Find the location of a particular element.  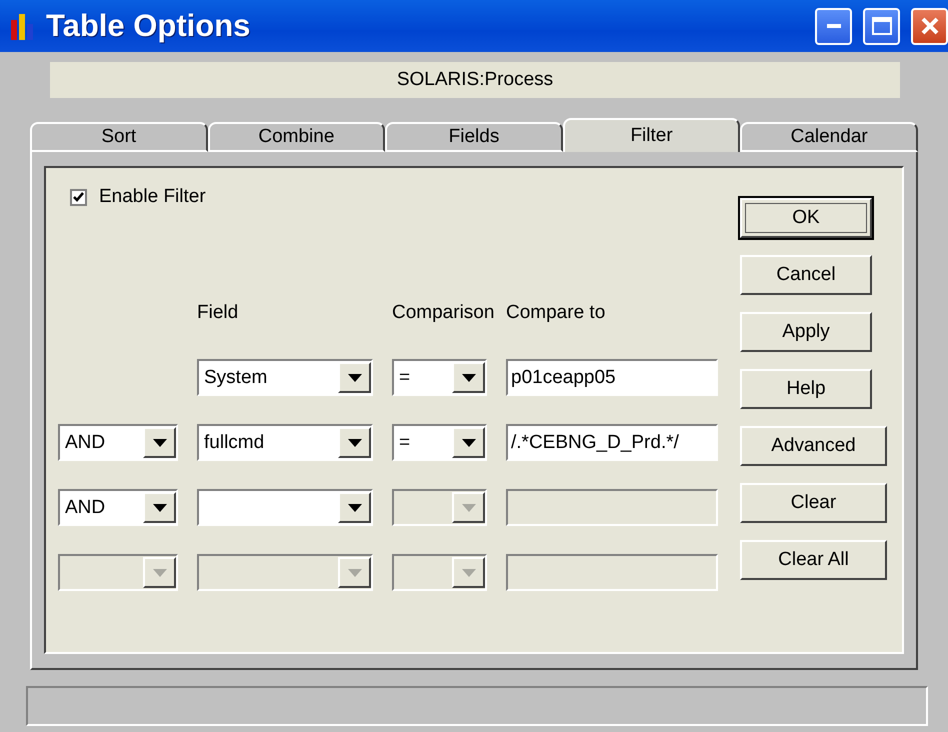

filter-button: Clear is located at coordinates (813, 503).